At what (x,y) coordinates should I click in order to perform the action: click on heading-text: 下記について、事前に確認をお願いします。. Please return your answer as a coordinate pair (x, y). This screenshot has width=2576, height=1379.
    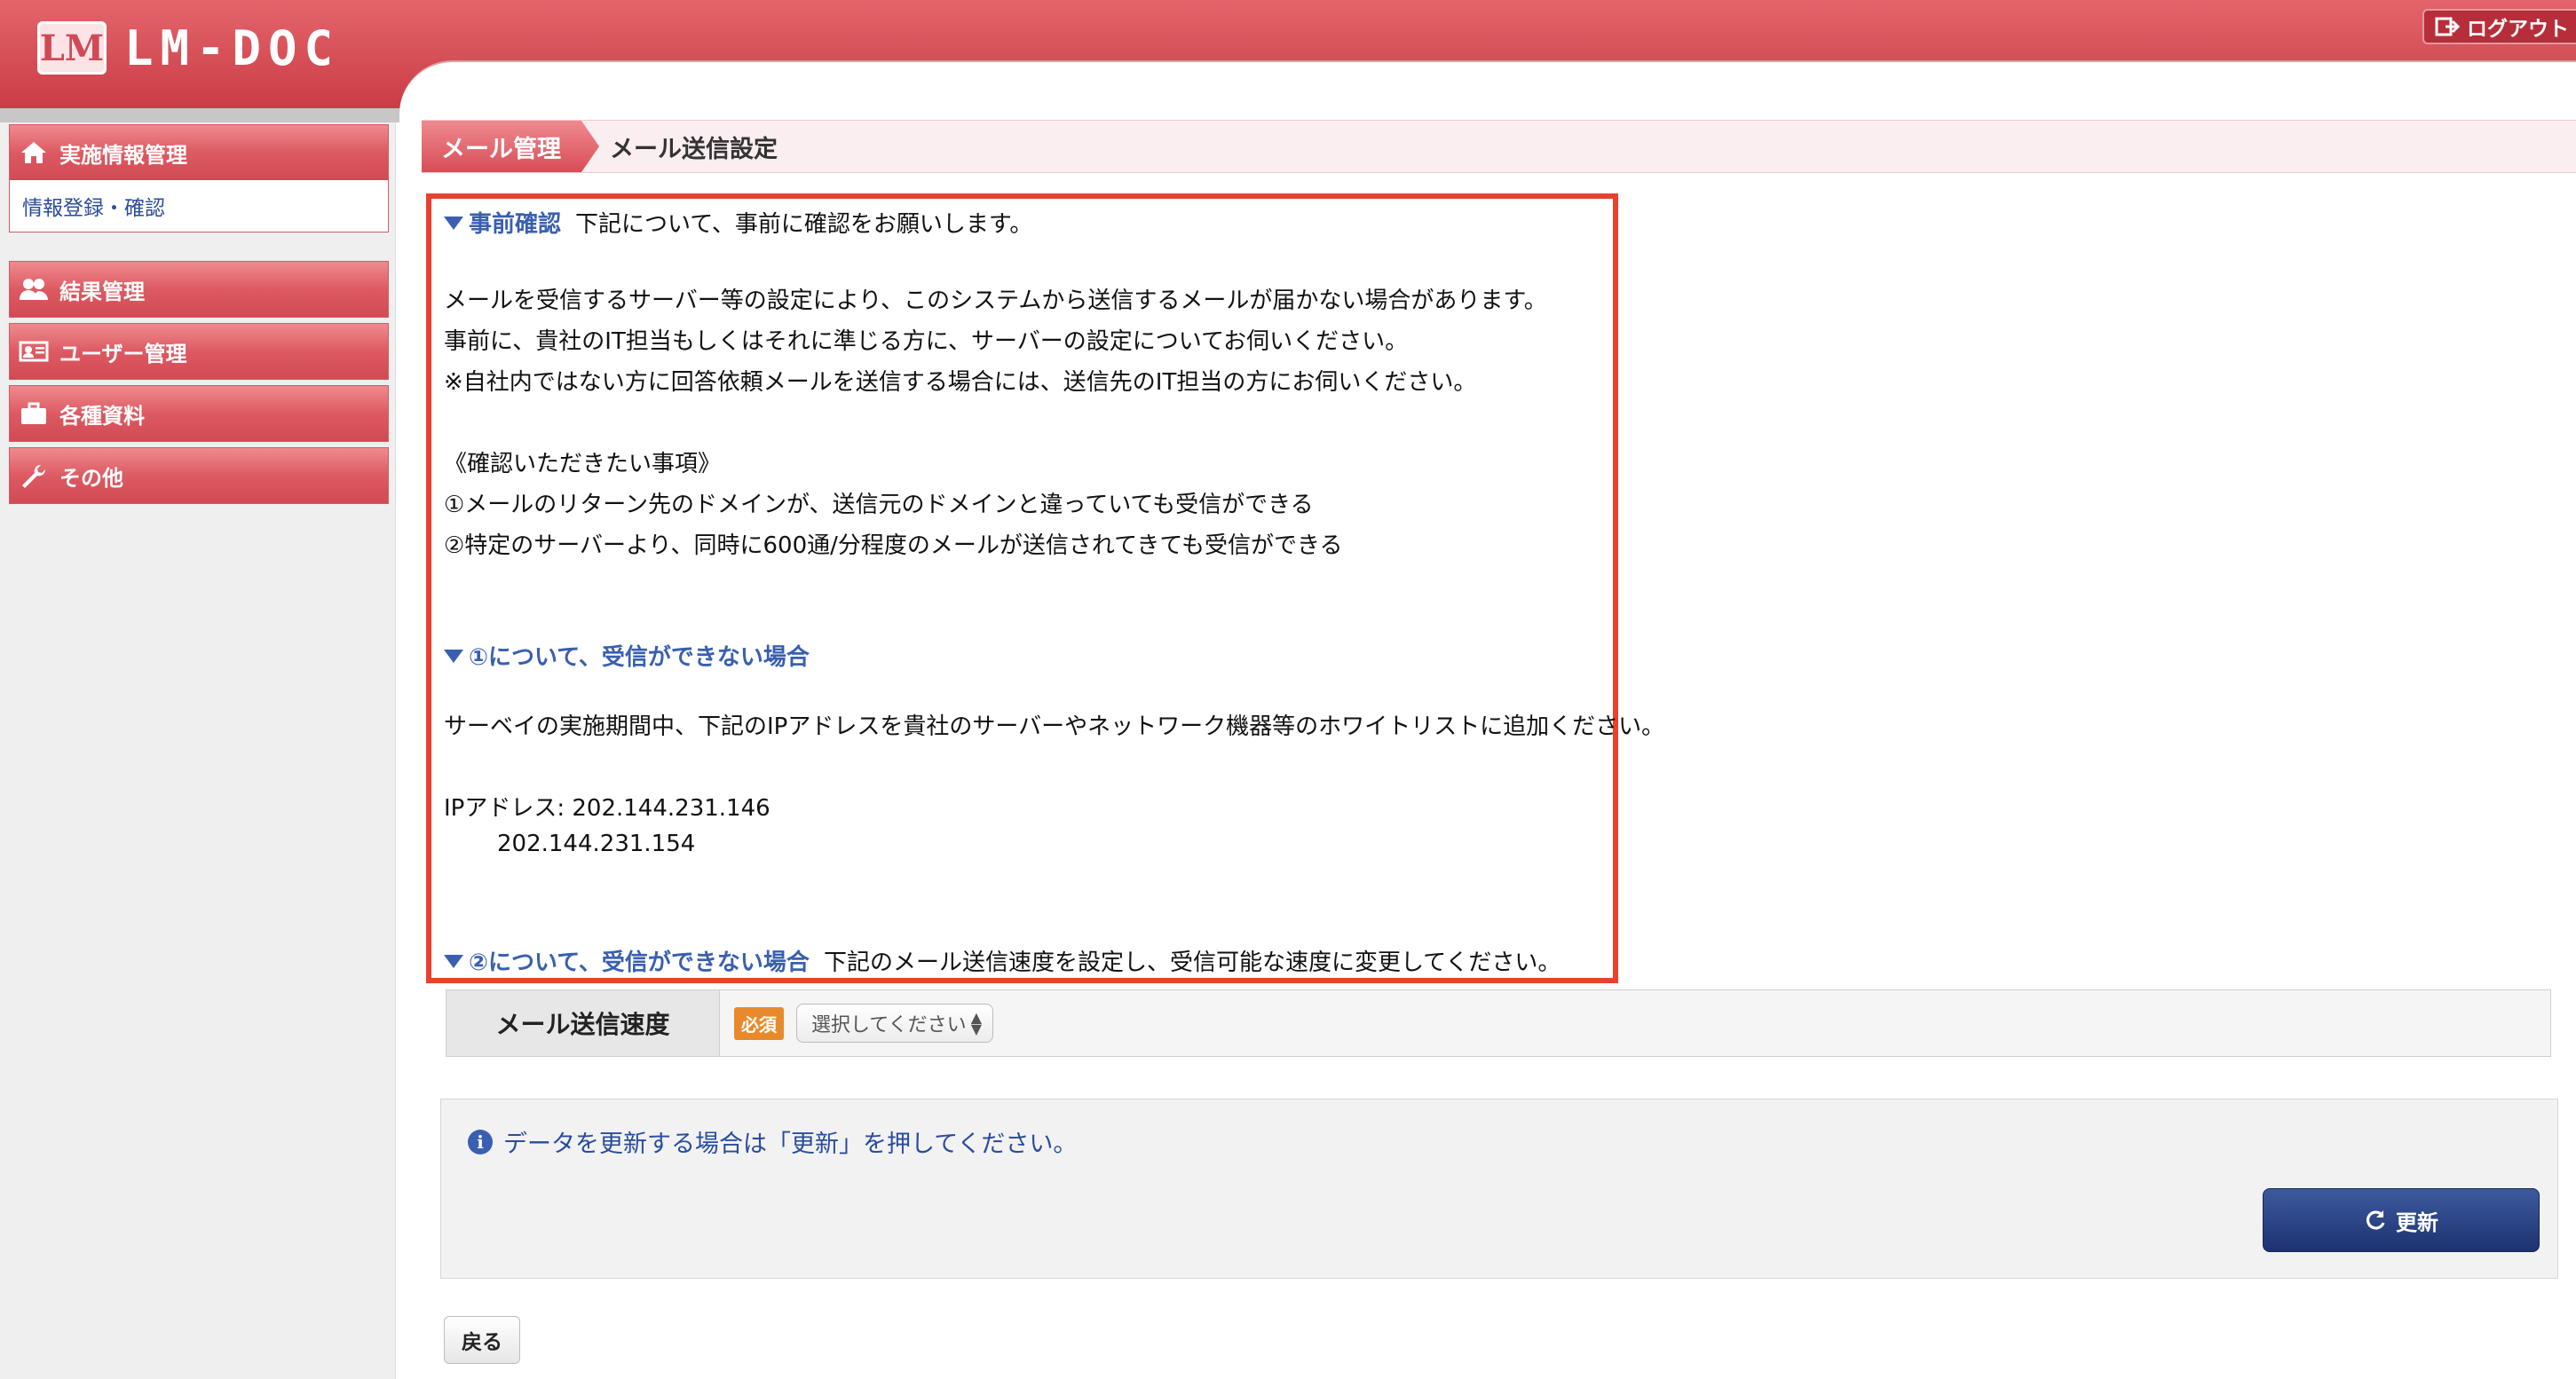
    Looking at the image, I should click on (804, 225).